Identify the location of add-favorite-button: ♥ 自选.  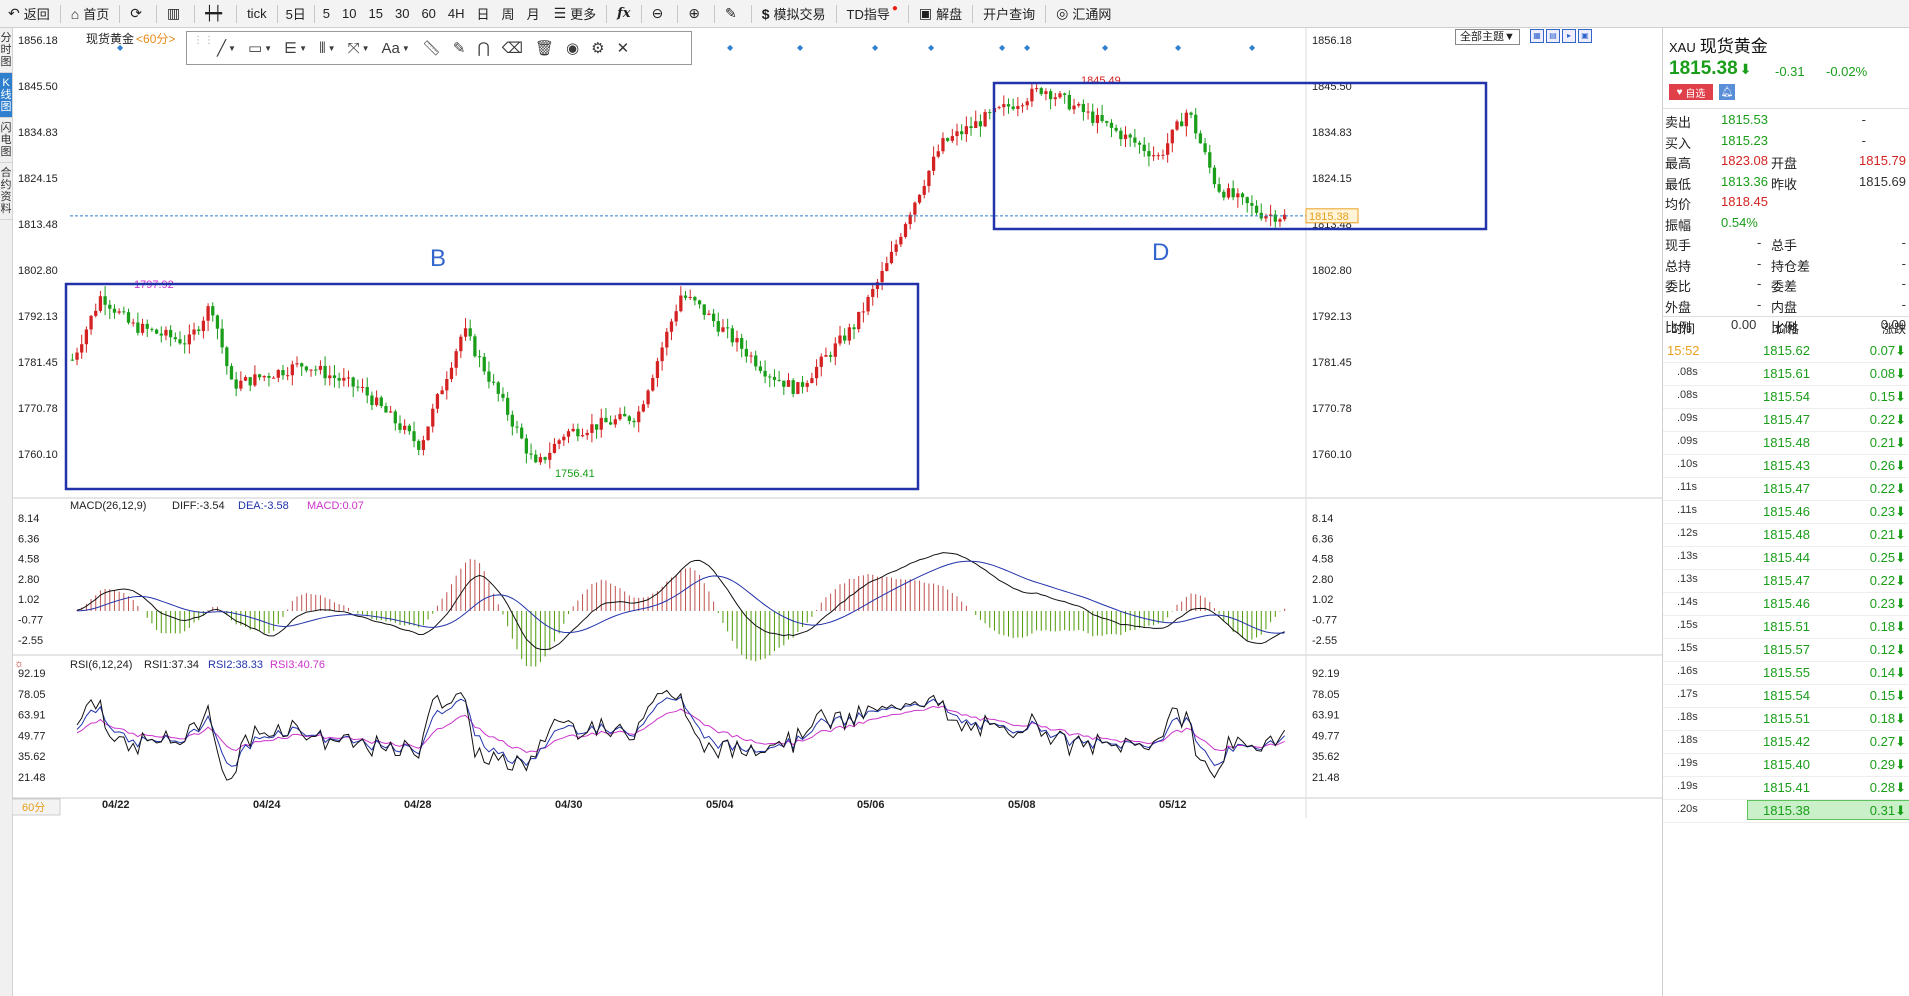
(1691, 92).